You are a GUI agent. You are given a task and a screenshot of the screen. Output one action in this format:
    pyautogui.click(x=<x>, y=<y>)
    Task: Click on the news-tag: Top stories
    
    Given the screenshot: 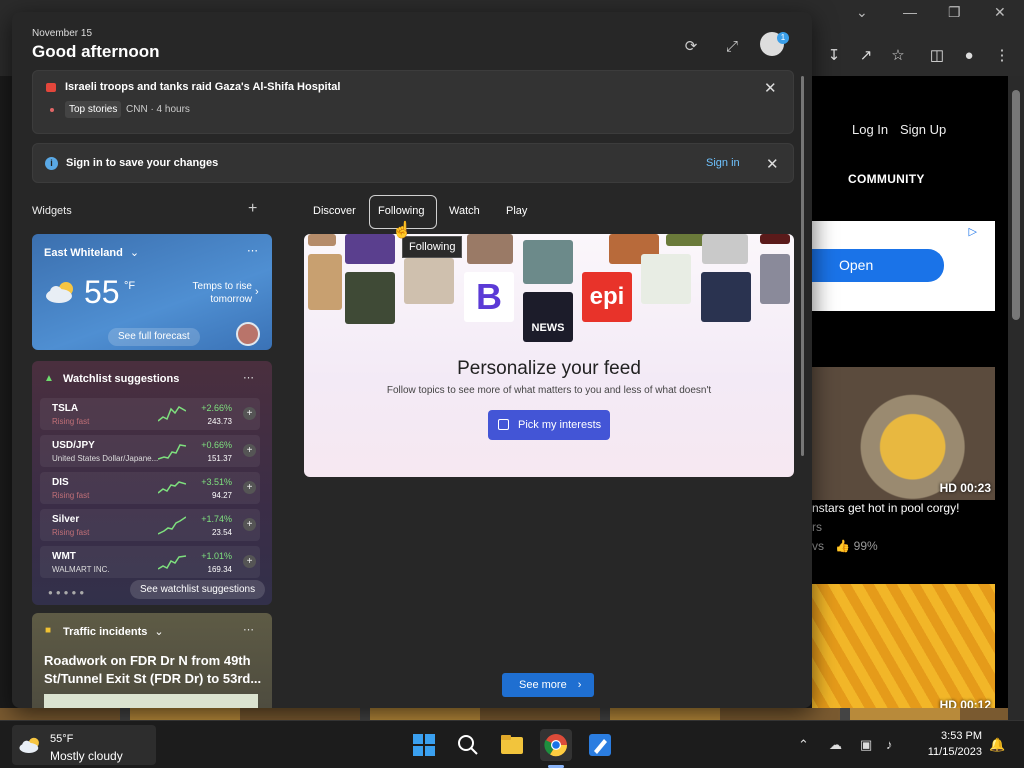 What is the action you would take?
    pyautogui.click(x=93, y=109)
    